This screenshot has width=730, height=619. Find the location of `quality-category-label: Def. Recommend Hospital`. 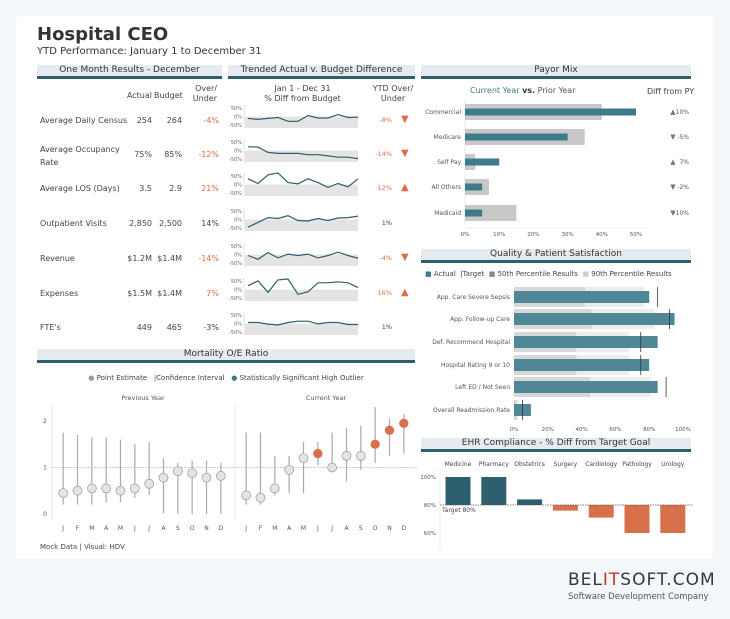

quality-category-label: Def. Recommend Hospital is located at coordinates (471, 342).